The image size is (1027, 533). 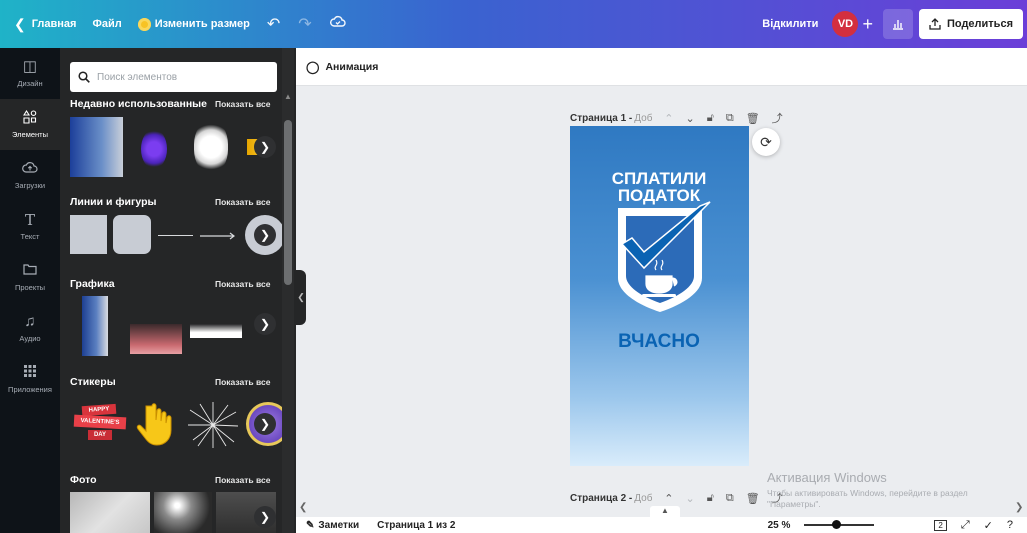 What do you see at coordinates (158, 425) in the screenshot?
I see `hand-sticker` at bounding box center [158, 425].